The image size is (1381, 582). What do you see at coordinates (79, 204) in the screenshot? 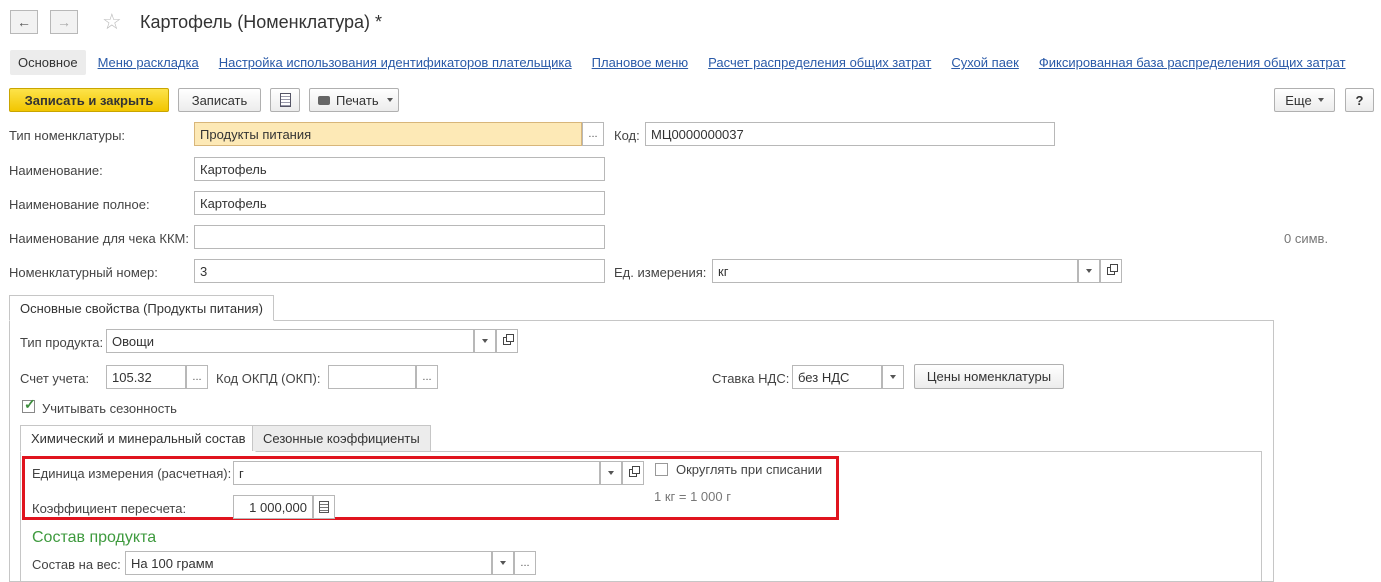
I see `fullname-label: Наименование полное:` at bounding box center [79, 204].